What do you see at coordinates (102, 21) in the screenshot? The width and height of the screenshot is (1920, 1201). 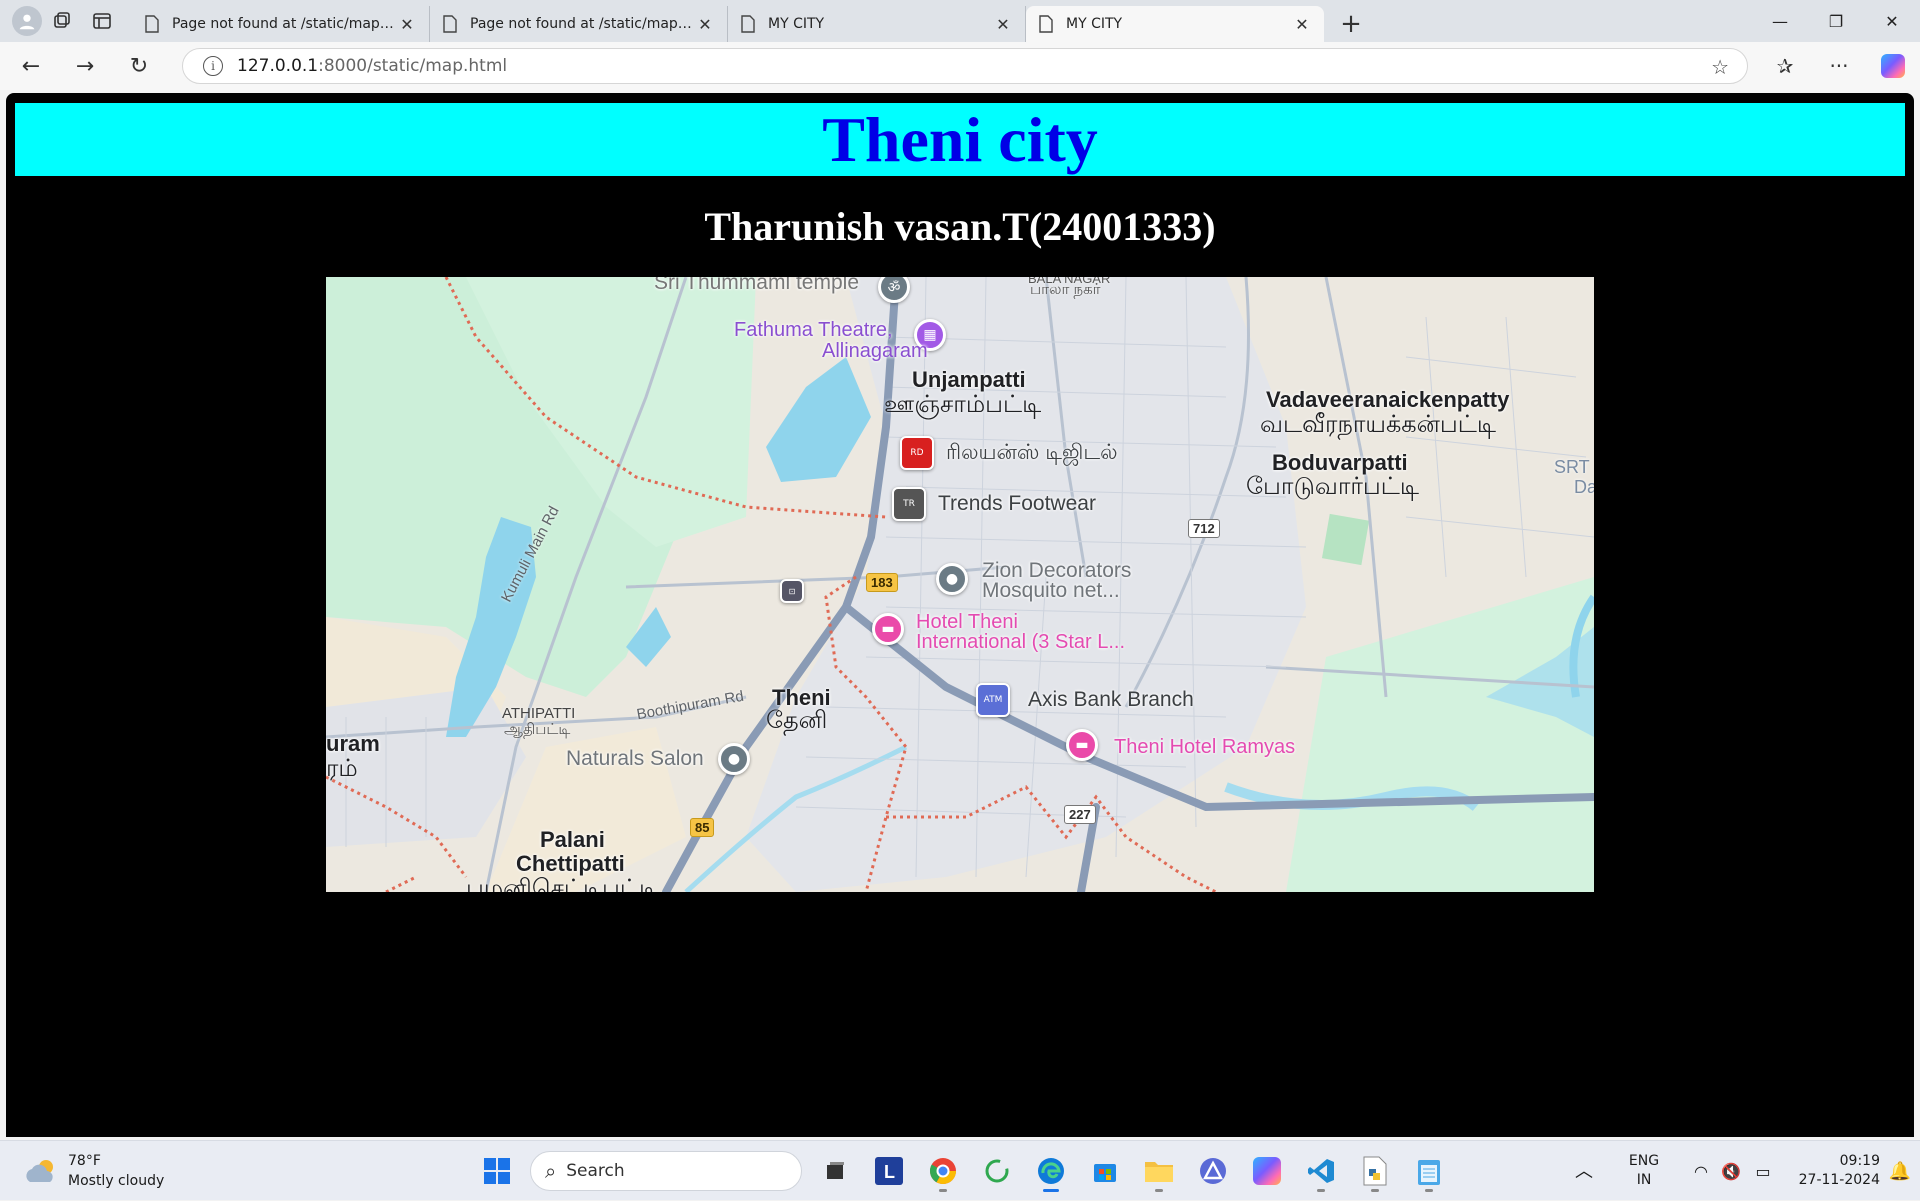 I see `tab-actions-icon` at bounding box center [102, 21].